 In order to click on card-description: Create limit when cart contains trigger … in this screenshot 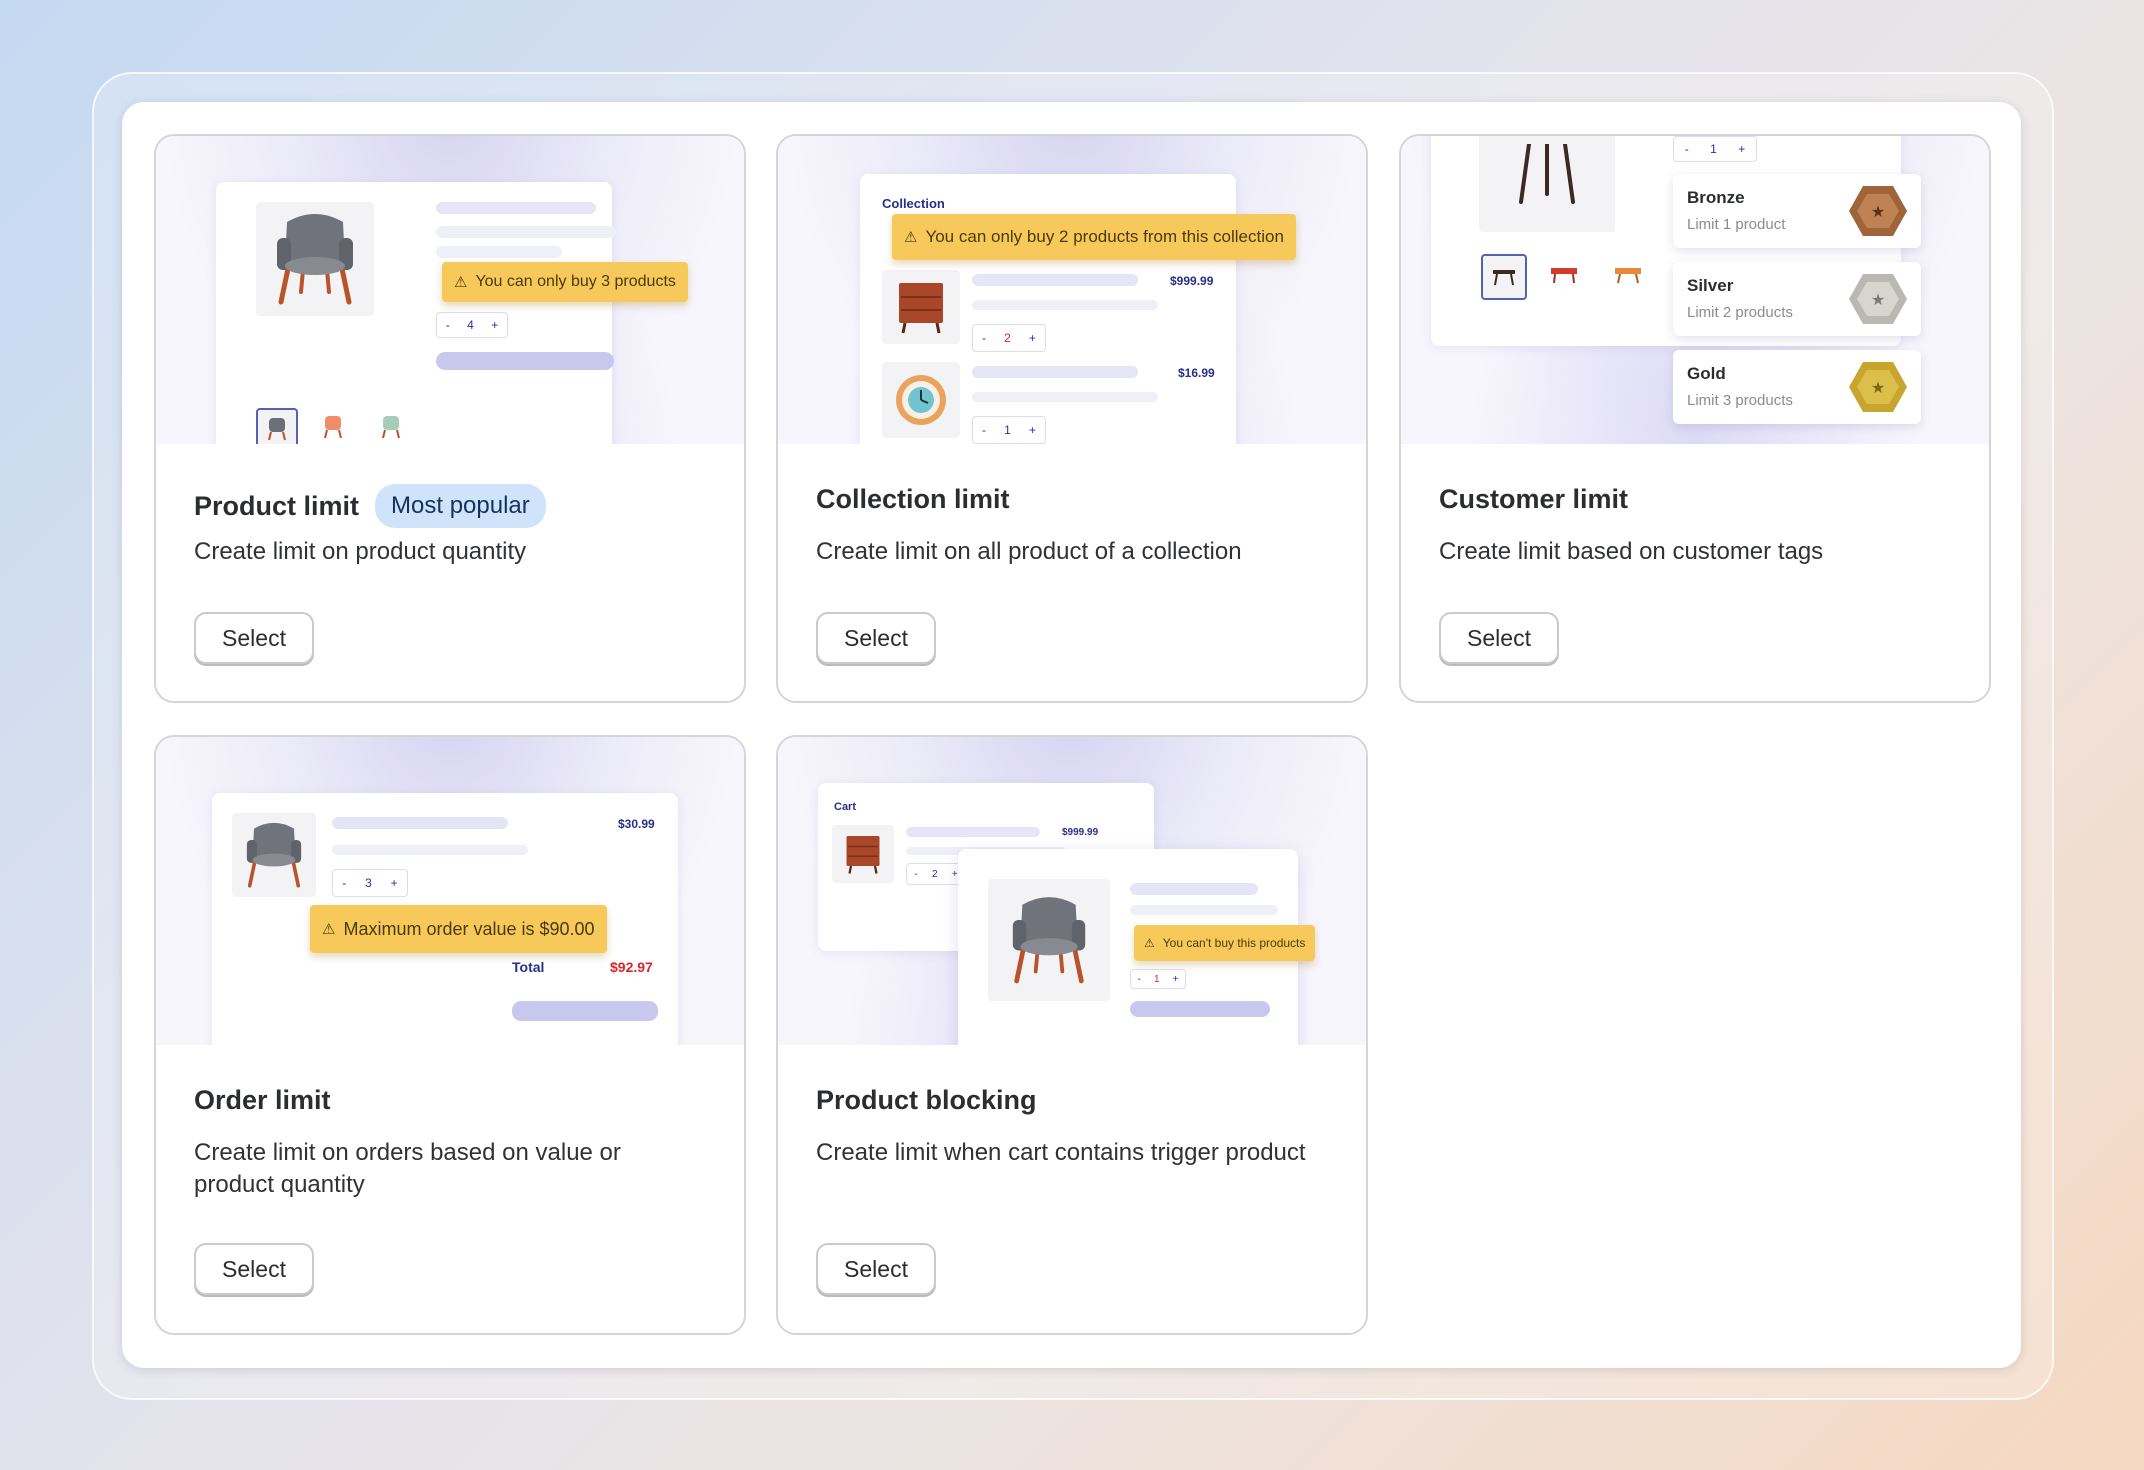, I will do `click(1061, 1152)`.